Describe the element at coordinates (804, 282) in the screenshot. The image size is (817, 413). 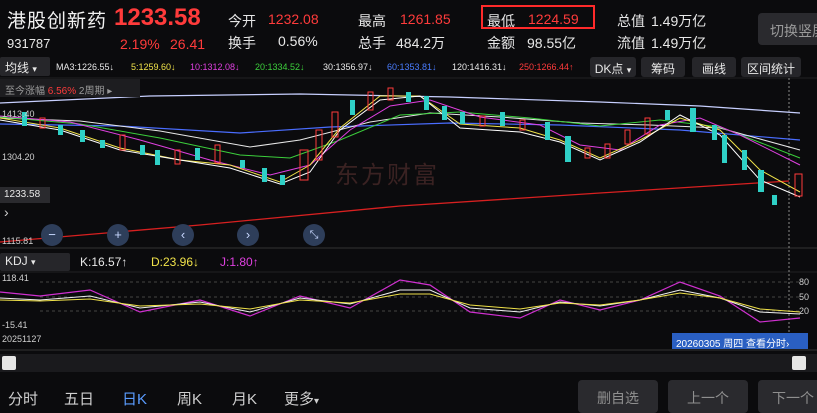
I see `kdj-level-80: 80` at that location.